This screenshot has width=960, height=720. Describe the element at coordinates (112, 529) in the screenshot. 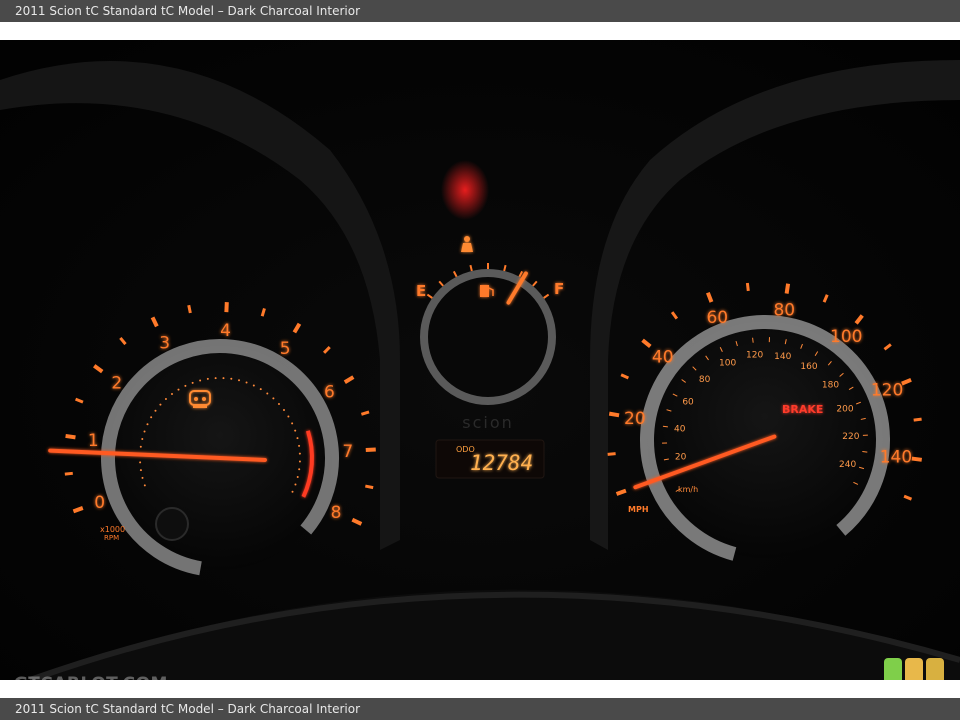

I see `tach-unit-top: x1000` at that location.